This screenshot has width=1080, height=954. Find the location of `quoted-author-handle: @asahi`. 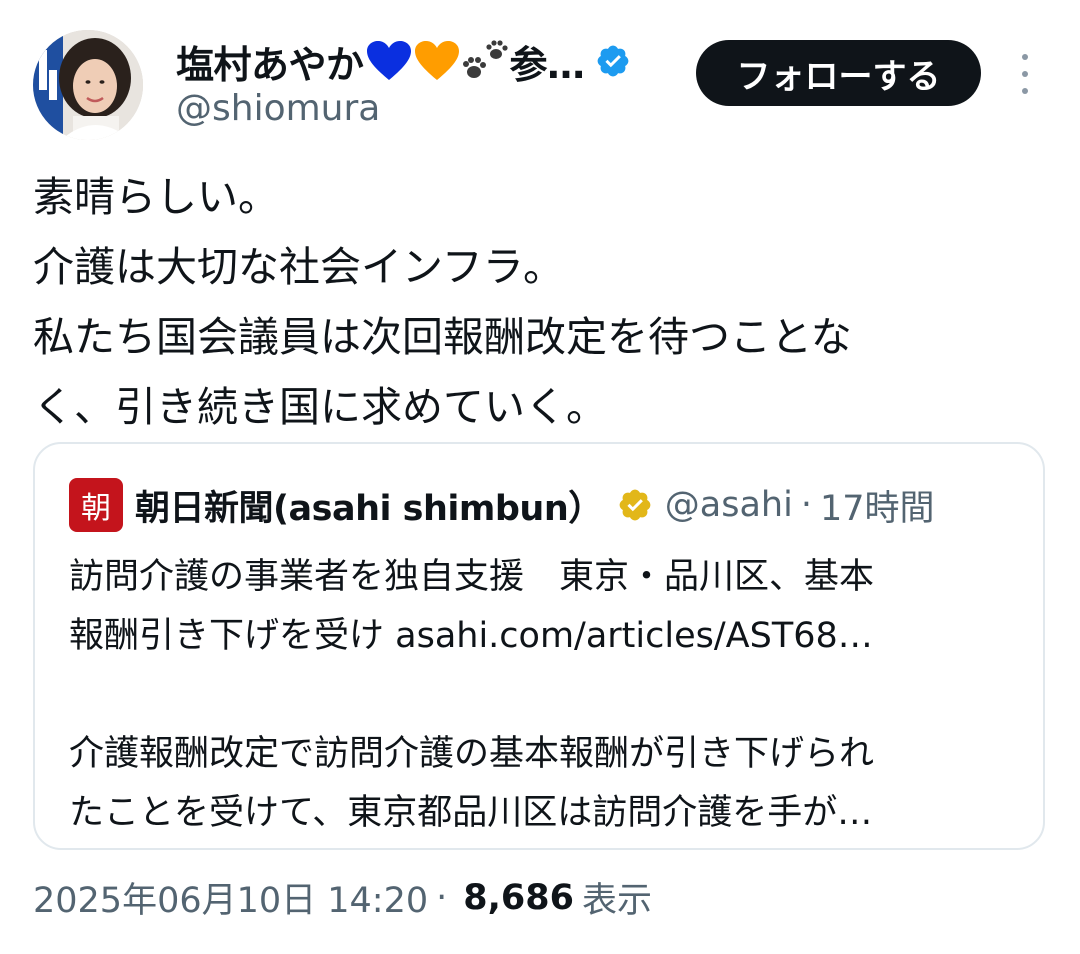

quoted-author-handle: @asahi is located at coordinates (729, 505).